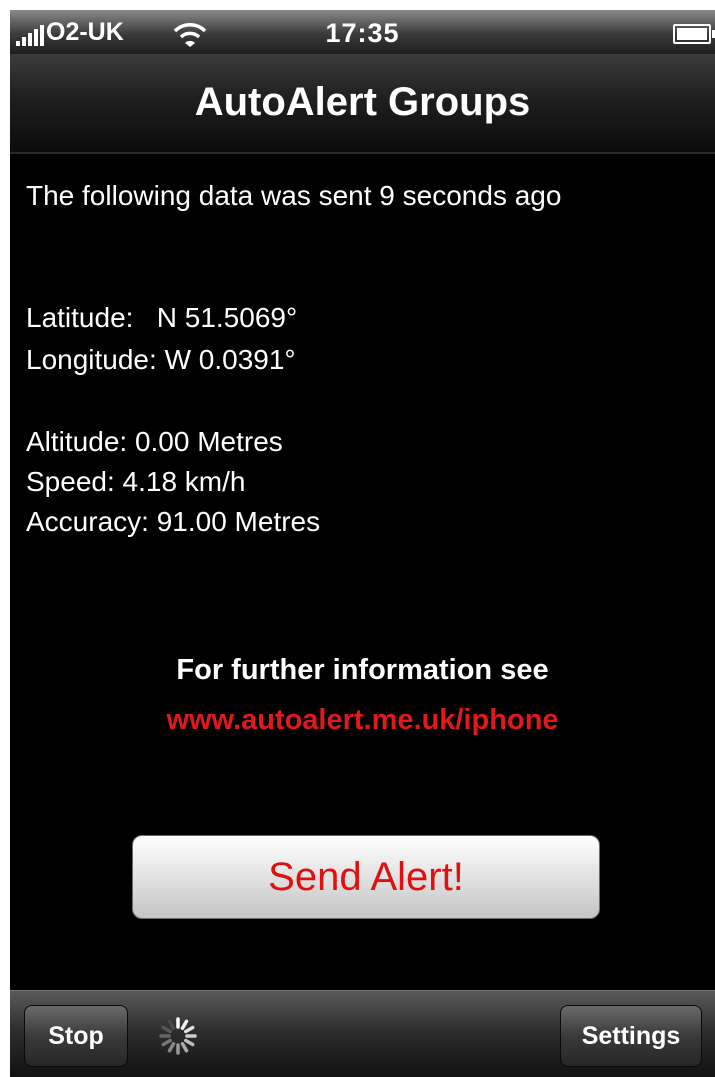 The width and height of the screenshot is (715, 1077). Describe the element at coordinates (173, 521) in the screenshot. I see `accuracy-readout: Accuracy: 91.00 Metres` at that location.